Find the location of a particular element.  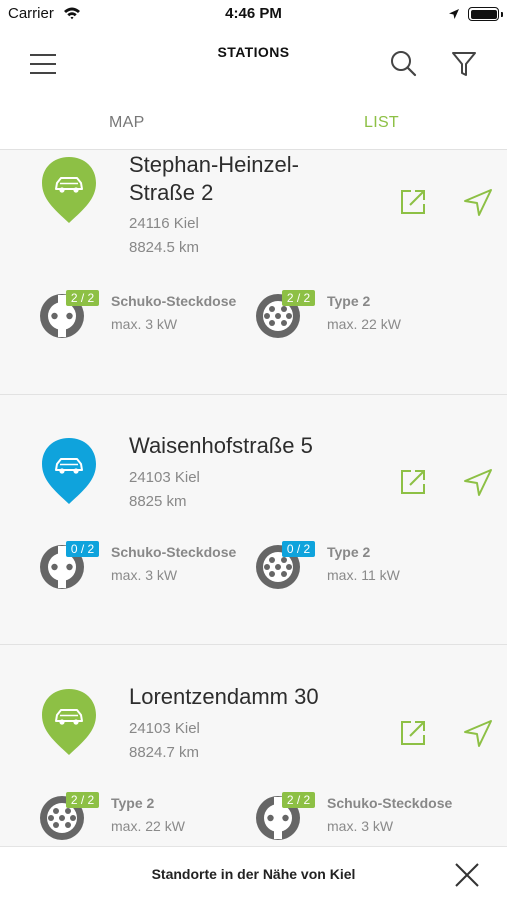

connector-power: max. 11 kW is located at coordinates (363, 575).